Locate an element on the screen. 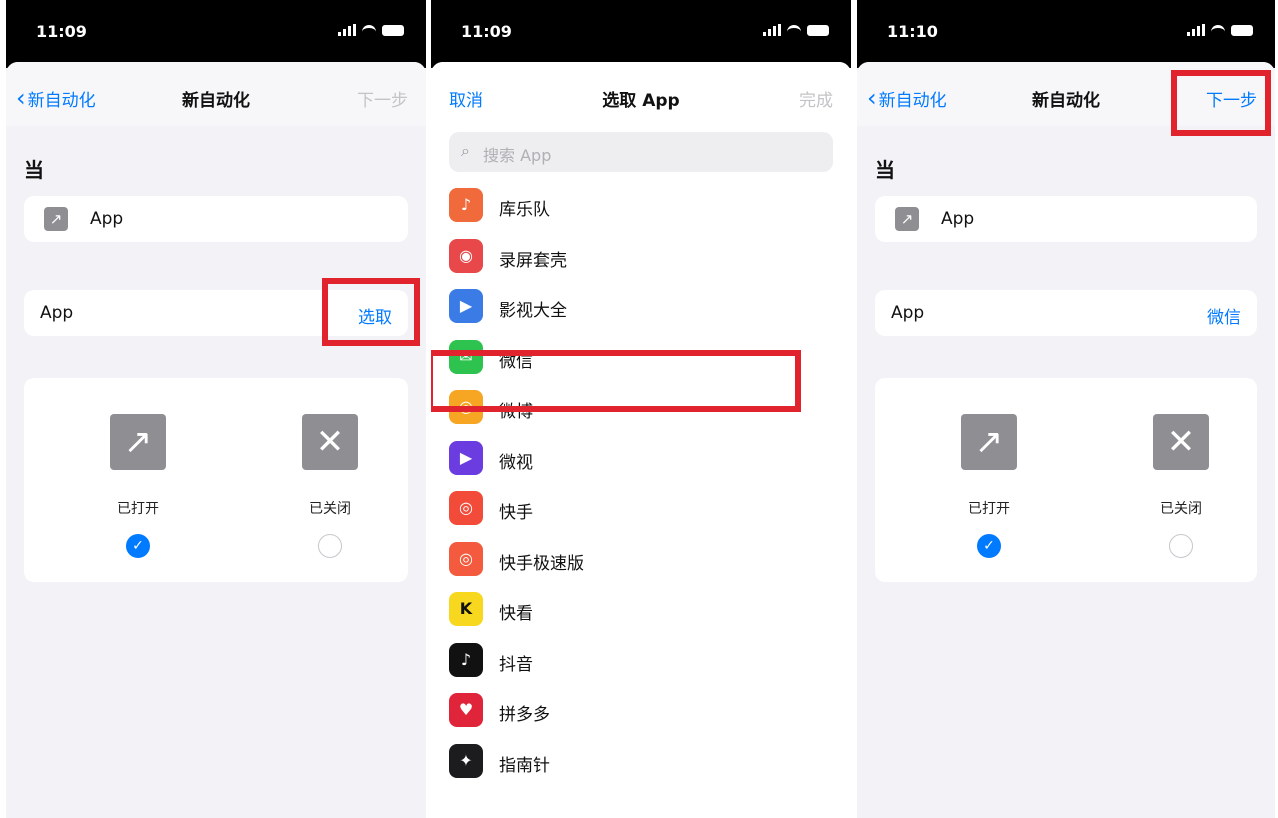 Image resolution: width=1278 pixels, height=818 pixels. app-name: 影视大全 is located at coordinates (533, 311).